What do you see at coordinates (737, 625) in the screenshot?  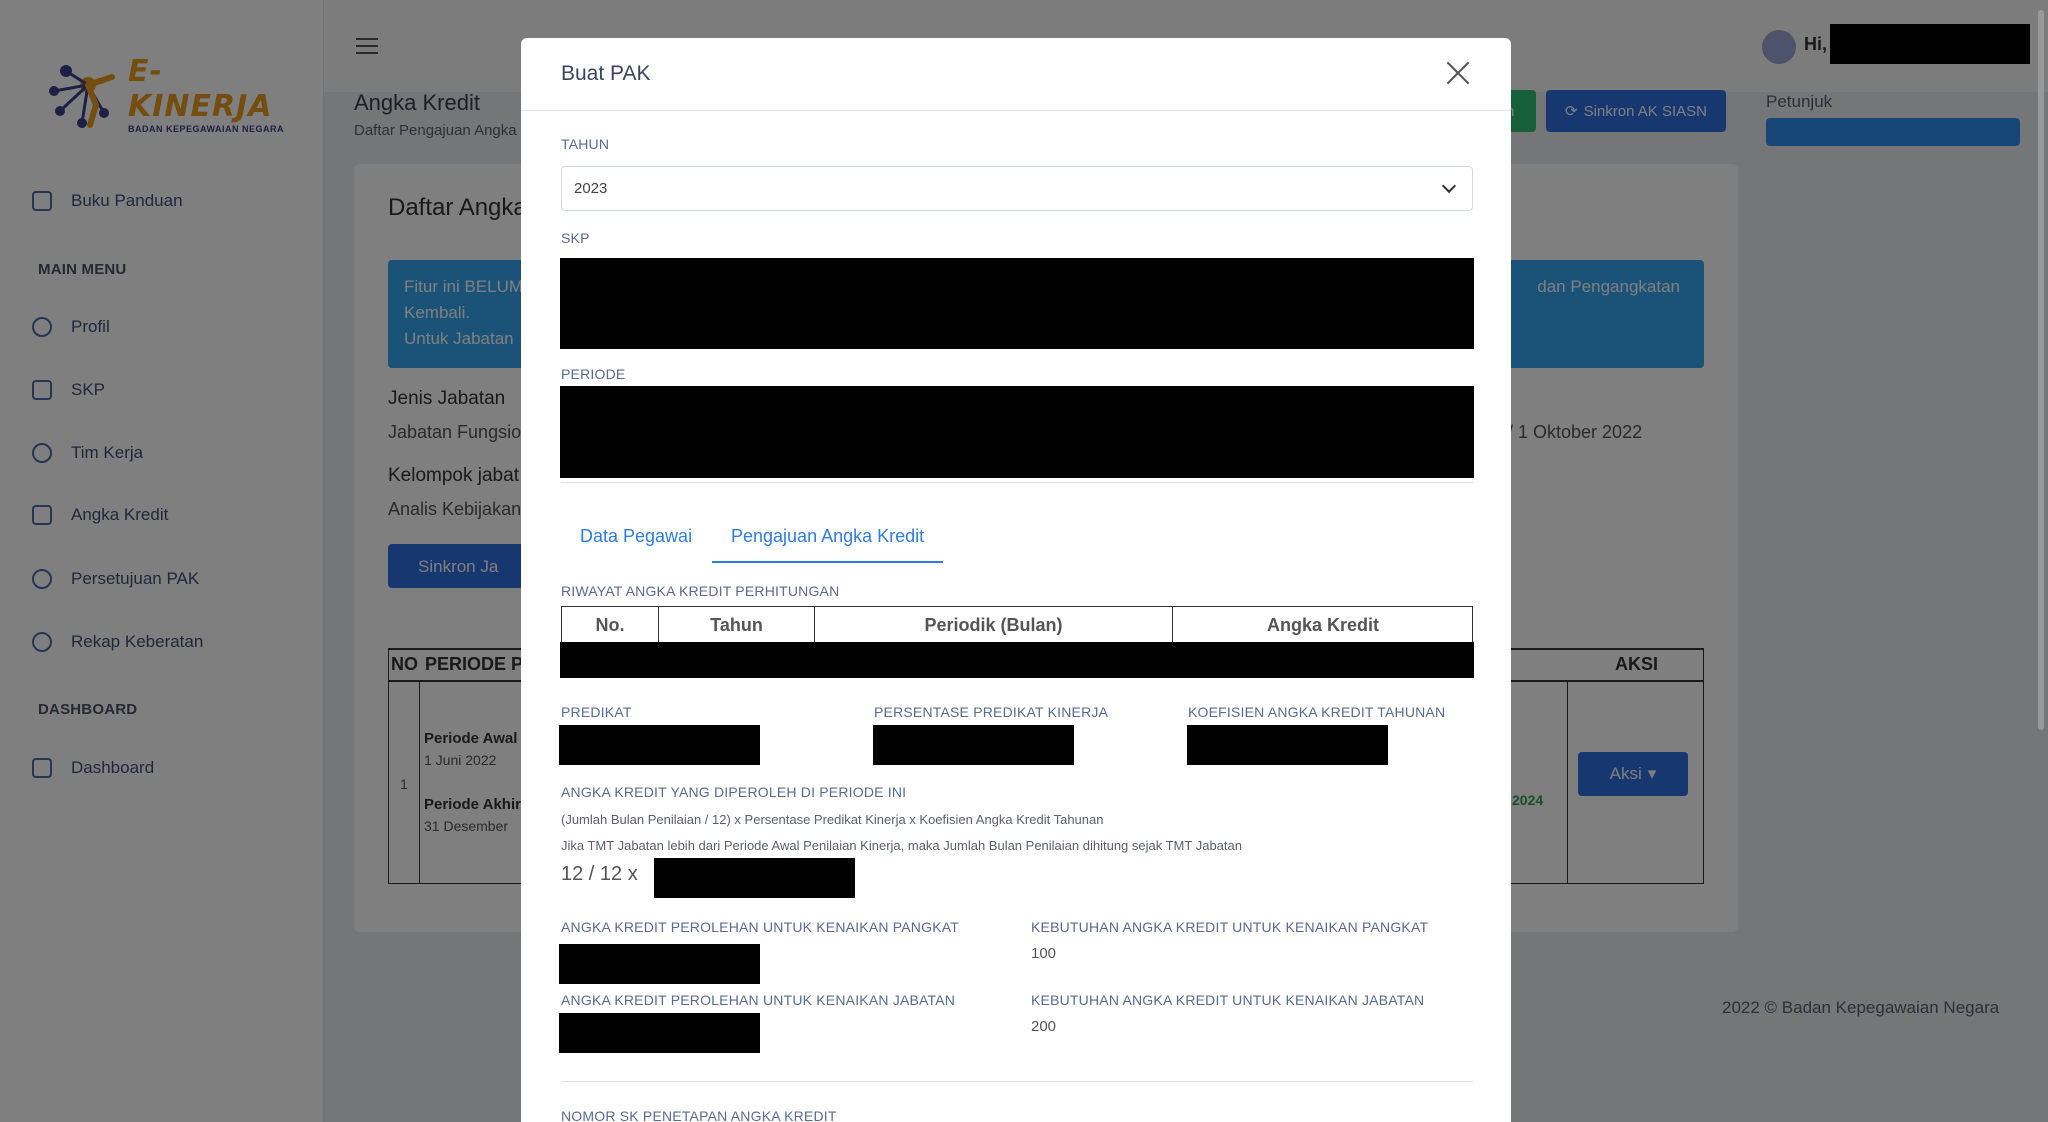 I see `riwayat-header-tahun: Tahun` at bounding box center [737, 625].